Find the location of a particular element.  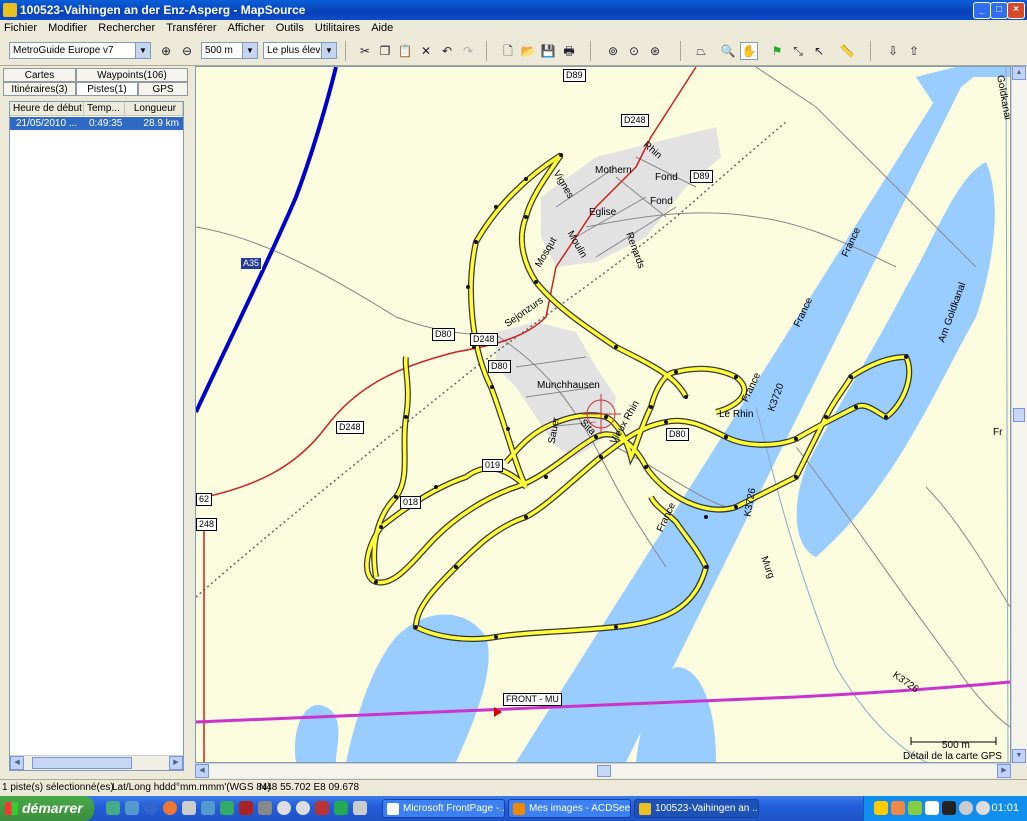

volume-icon is located at coordinates (966, 808).